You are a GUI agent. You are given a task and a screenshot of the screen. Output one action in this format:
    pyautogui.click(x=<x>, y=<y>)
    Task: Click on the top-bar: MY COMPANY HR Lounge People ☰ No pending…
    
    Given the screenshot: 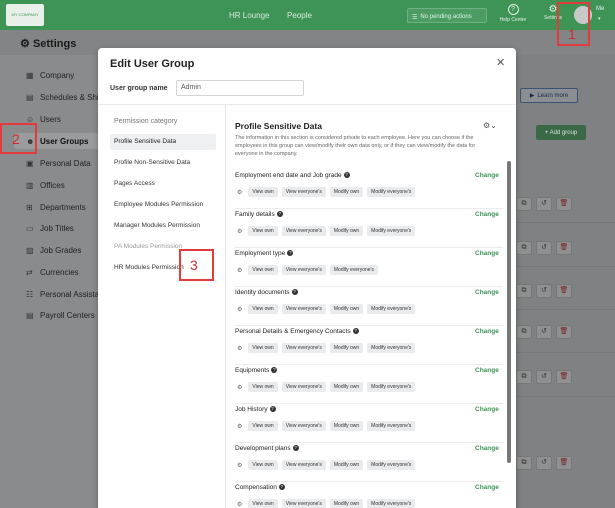 What is the action you would take?
    pyautogui.click(x=307, y=15)
    